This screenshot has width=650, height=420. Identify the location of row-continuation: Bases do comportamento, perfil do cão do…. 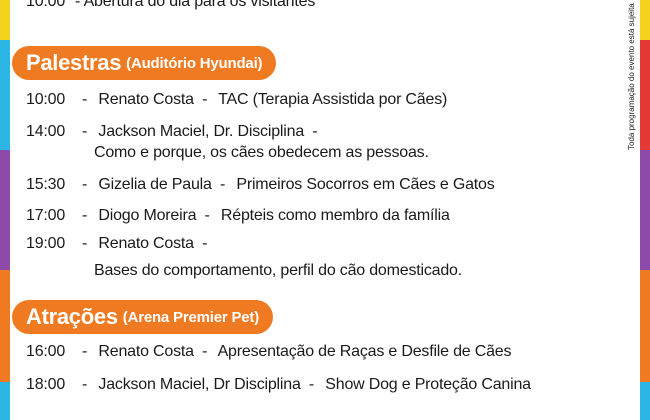
(278, 270).